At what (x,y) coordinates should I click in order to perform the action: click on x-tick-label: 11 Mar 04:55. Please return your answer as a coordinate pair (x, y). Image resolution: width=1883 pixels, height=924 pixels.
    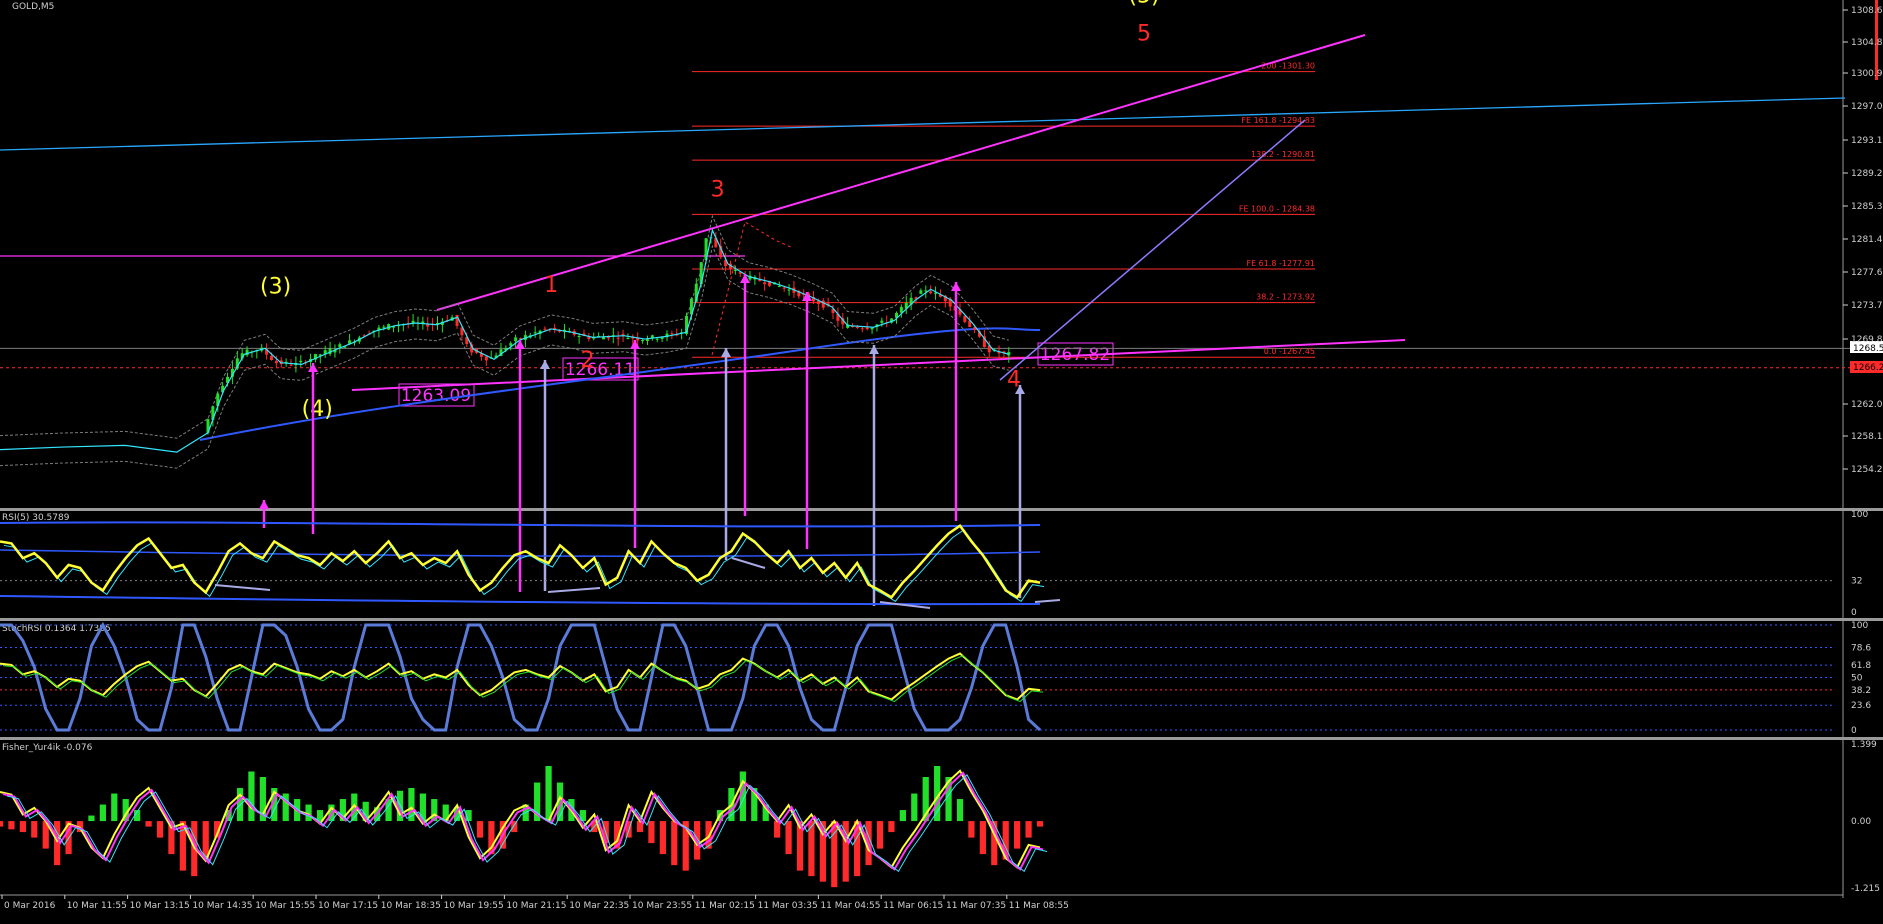
    Looking at the image, I should click on (850, 906).